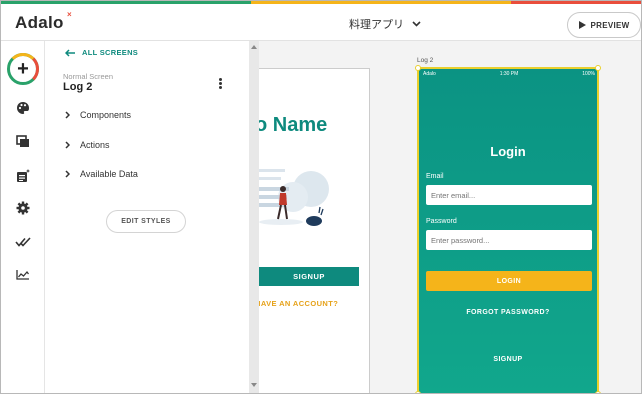 This screenshot has width=642, height=394. I want to click on scroll-down-arrow-icon, so click(254, 385).